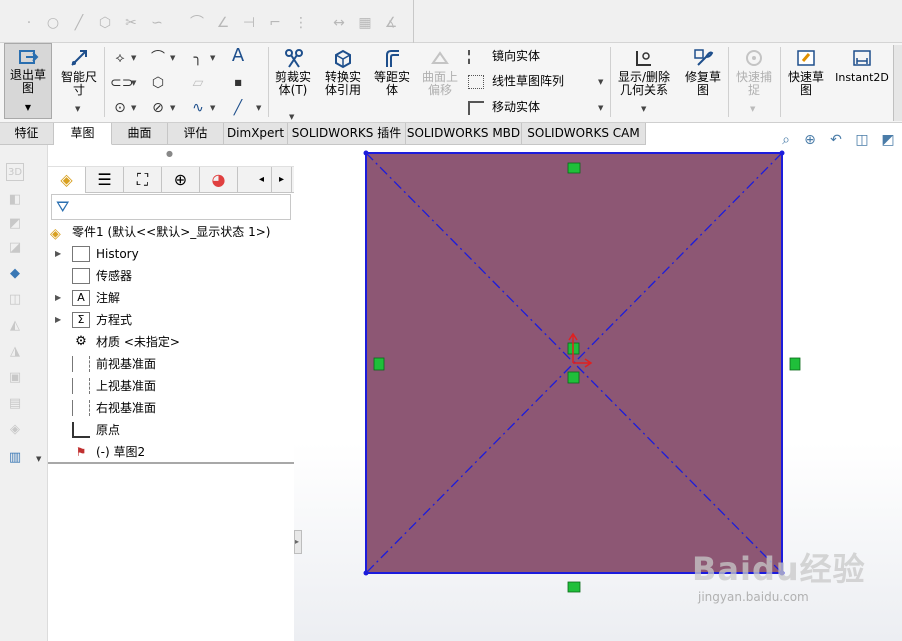 The width and height of the screenshot is (902, 641). Describe the element at coordinates (339, 23) in the screenshot. I see `dimension-icon: ↔` at that location.